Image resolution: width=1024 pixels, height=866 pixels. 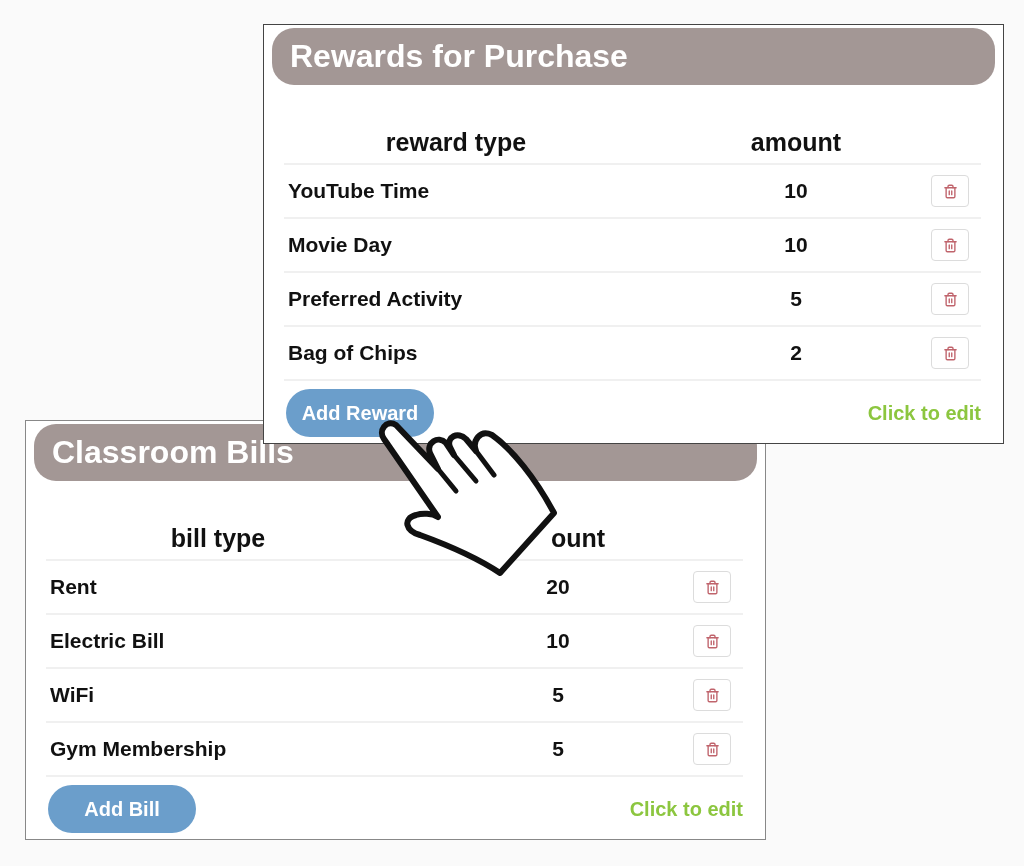 I want to click on table-cell-text: Preferred Activity, so click(x=375, y=299).